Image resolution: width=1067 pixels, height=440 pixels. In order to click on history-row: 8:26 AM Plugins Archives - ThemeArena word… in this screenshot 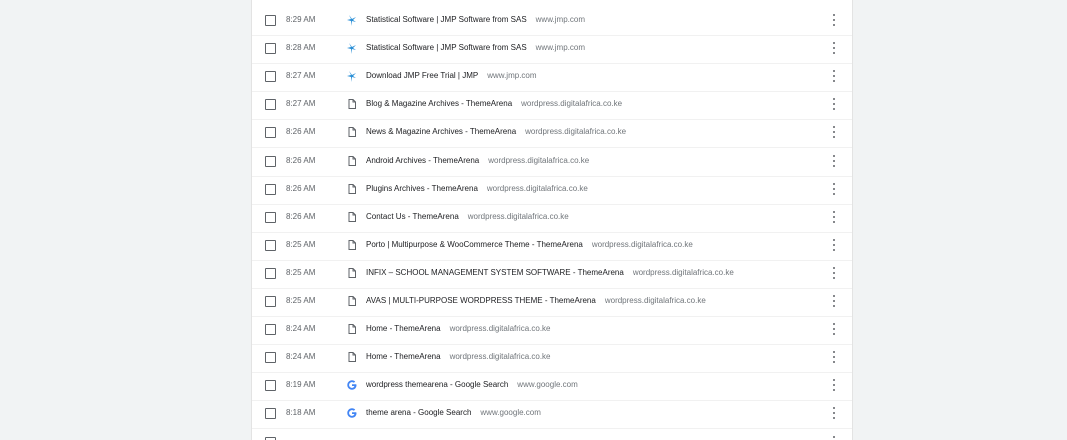, I will do `click(552, 190)`.